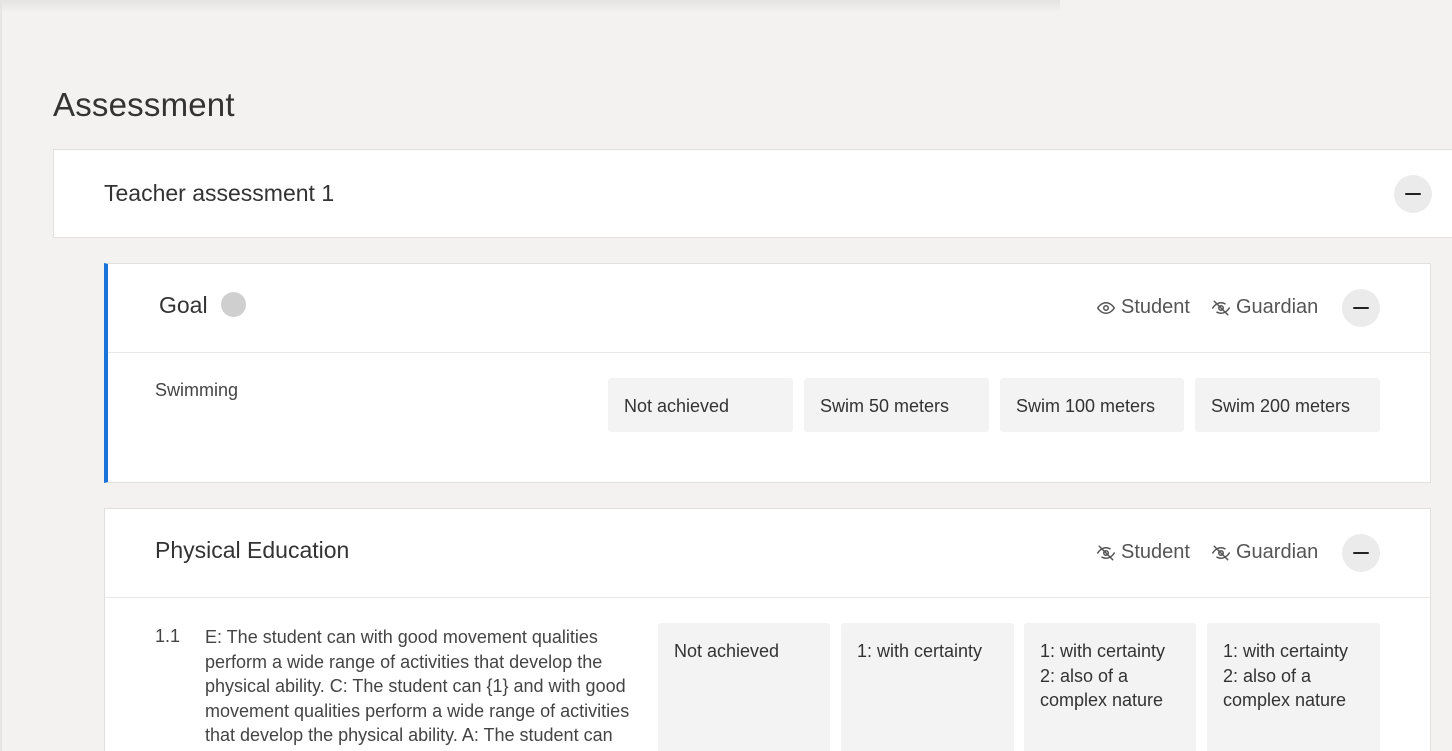  I want to click on goal-row-label: Swimming, so click(197, 390).